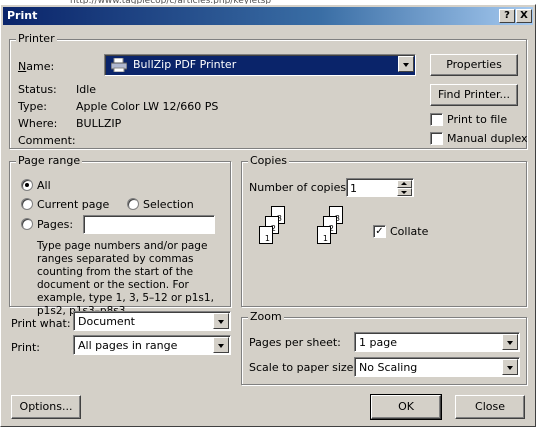 The width and height of the screenshot is (536, 427). Describe the element at coordinates (149, 224) in the screenshot. I see `pages-input` at that location.